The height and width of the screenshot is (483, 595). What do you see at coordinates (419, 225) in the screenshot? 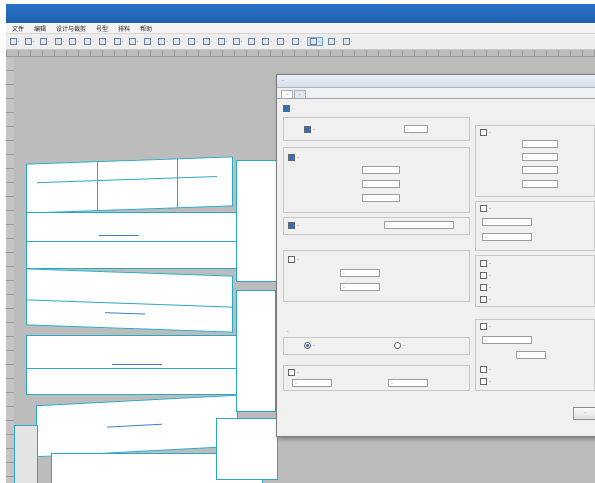
I see `value-dropdown: ·` at bounding box center [419, 225].